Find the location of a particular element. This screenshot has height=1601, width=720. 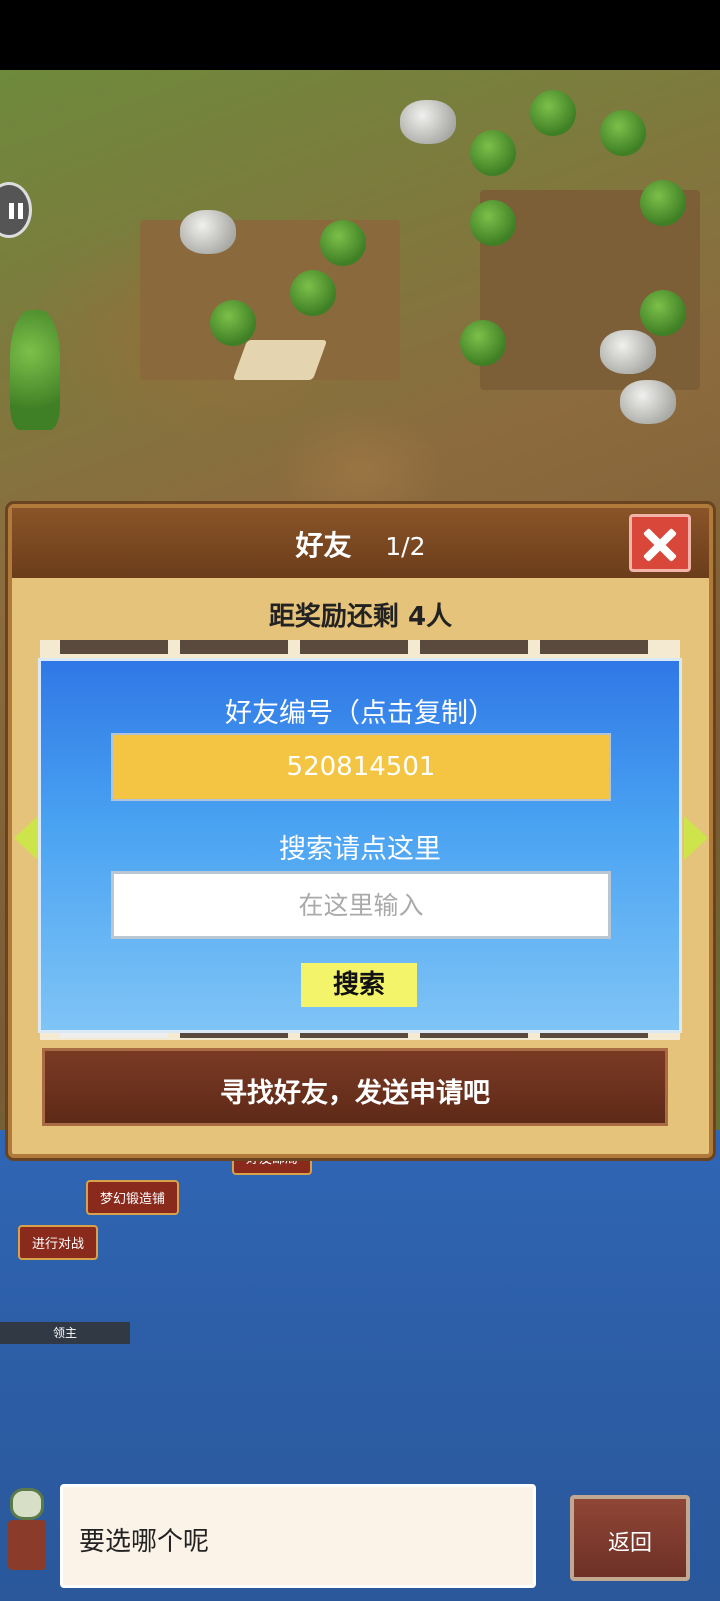

dialog-text: 要选哪个呢 is located at coordinates (144, 1542).